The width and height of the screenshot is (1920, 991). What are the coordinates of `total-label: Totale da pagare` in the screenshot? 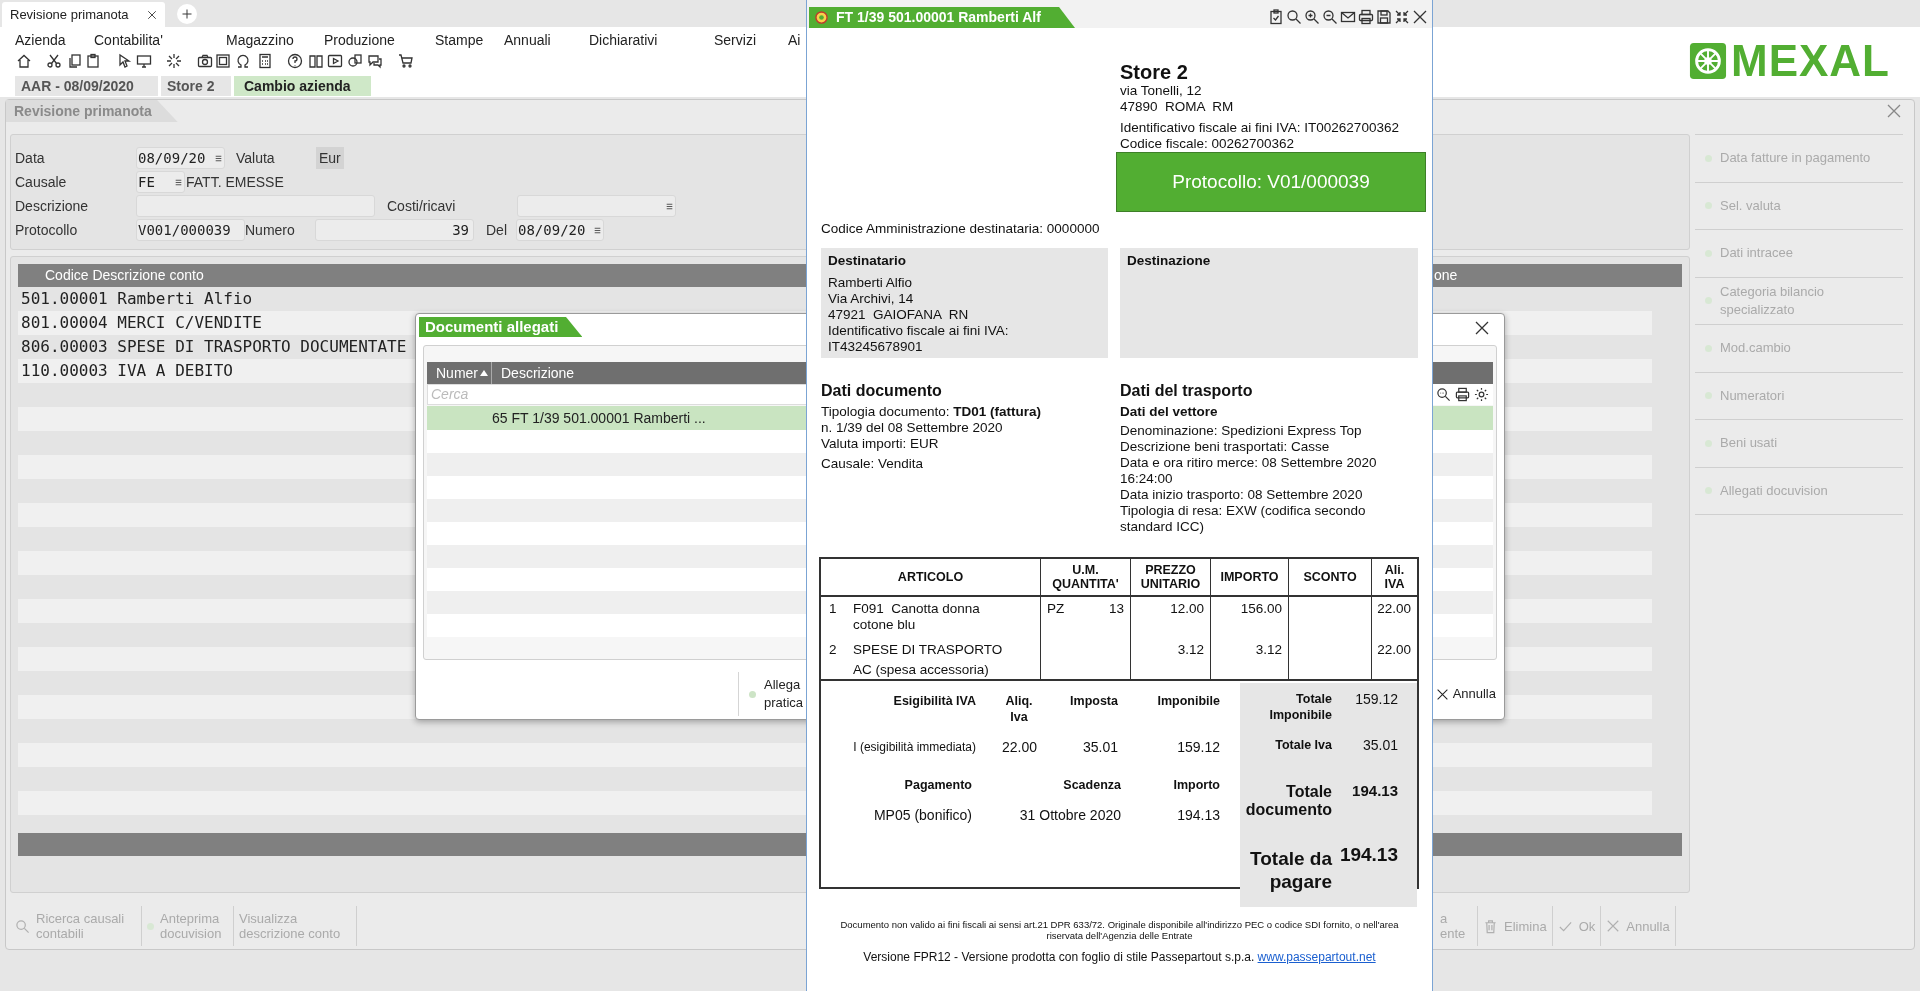 It's located at (1290, 870).